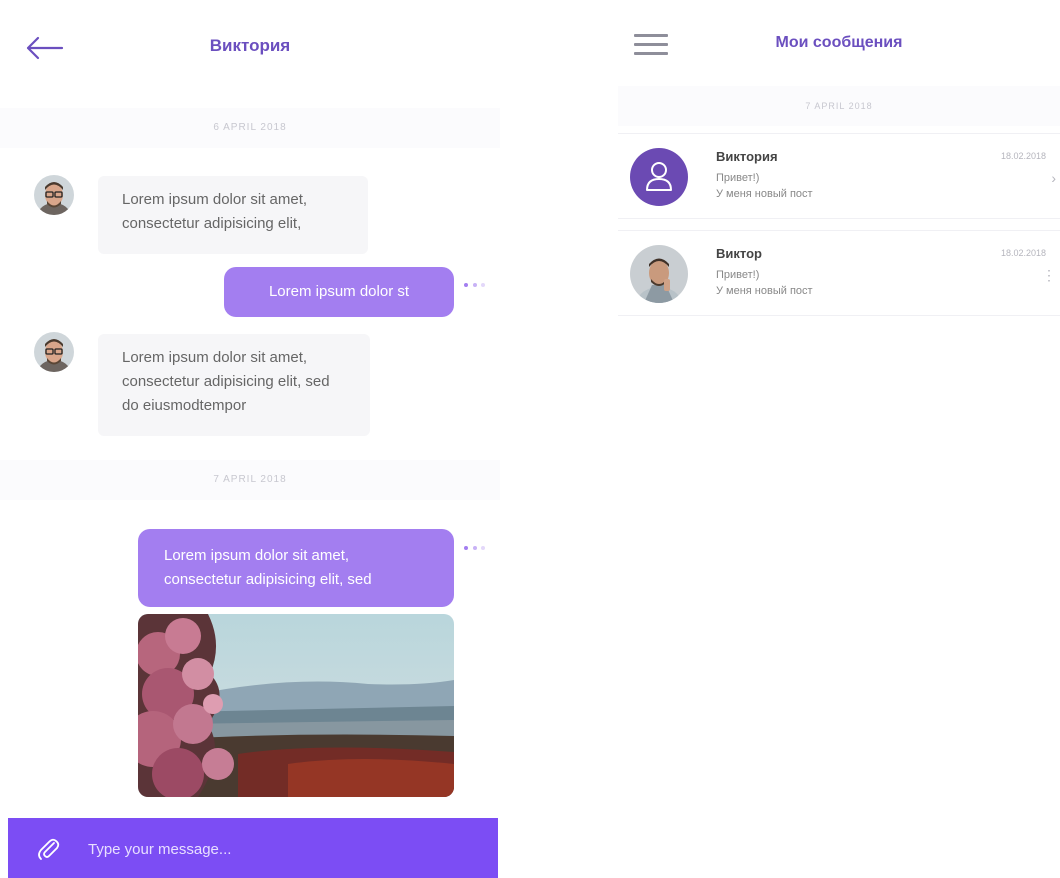 The image size is (1060, 878). I want to click on image-attachment, so click(296, 705).